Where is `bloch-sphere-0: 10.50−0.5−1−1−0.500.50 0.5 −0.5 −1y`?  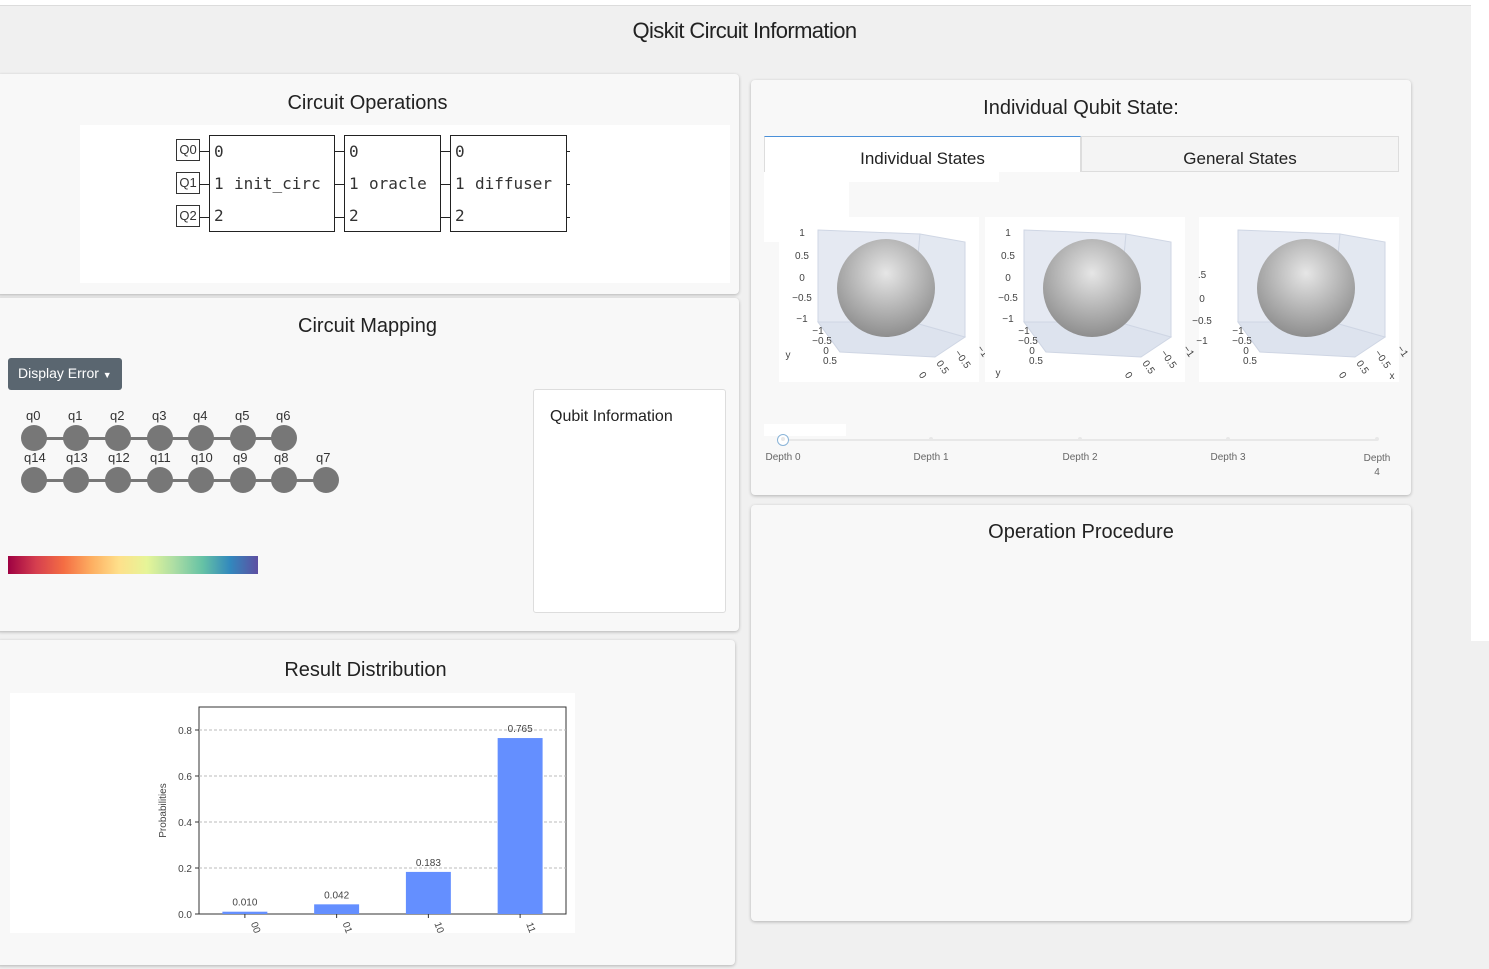
bloch-sphere-0: 10.50−0.5−1−1−0.500.50 0.5 −0.5 −1y is located at coordinates (884, 299).